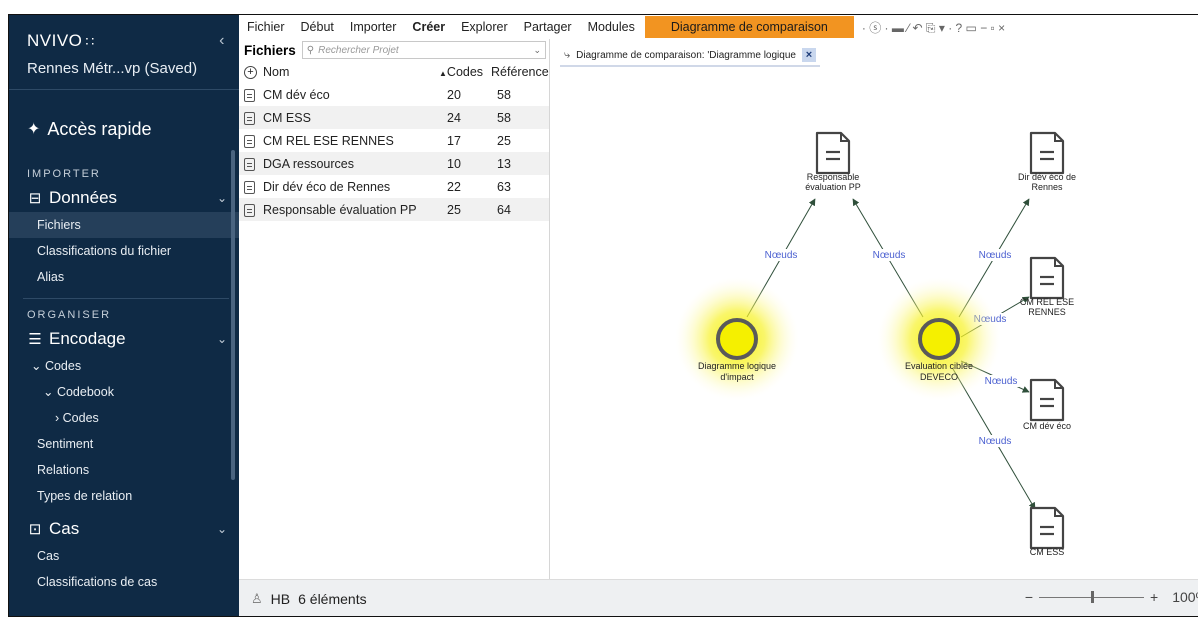 This screenshot has height=617, width=1198. Describe the element at coordinates (484, 27) in the screenshot. I see `menu-explore: Explorer` at that location.